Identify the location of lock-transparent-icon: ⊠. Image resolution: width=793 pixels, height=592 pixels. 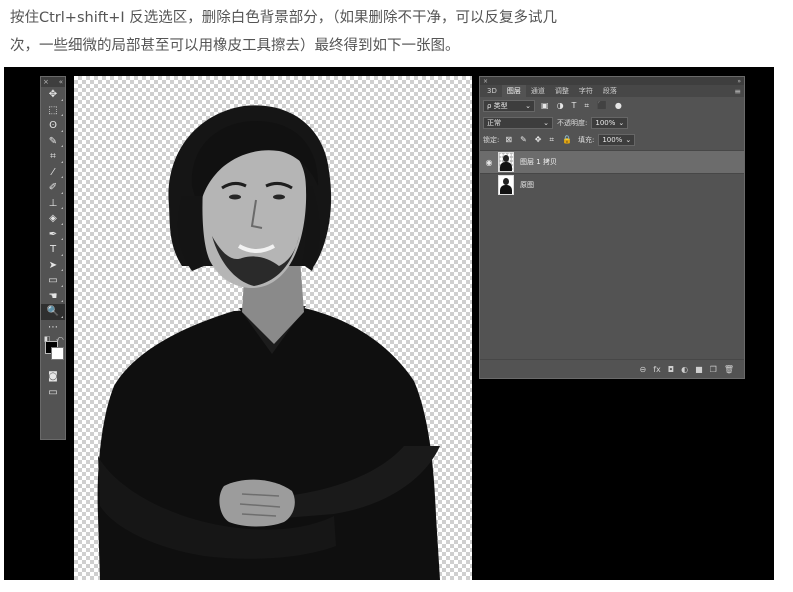
(508, 139).